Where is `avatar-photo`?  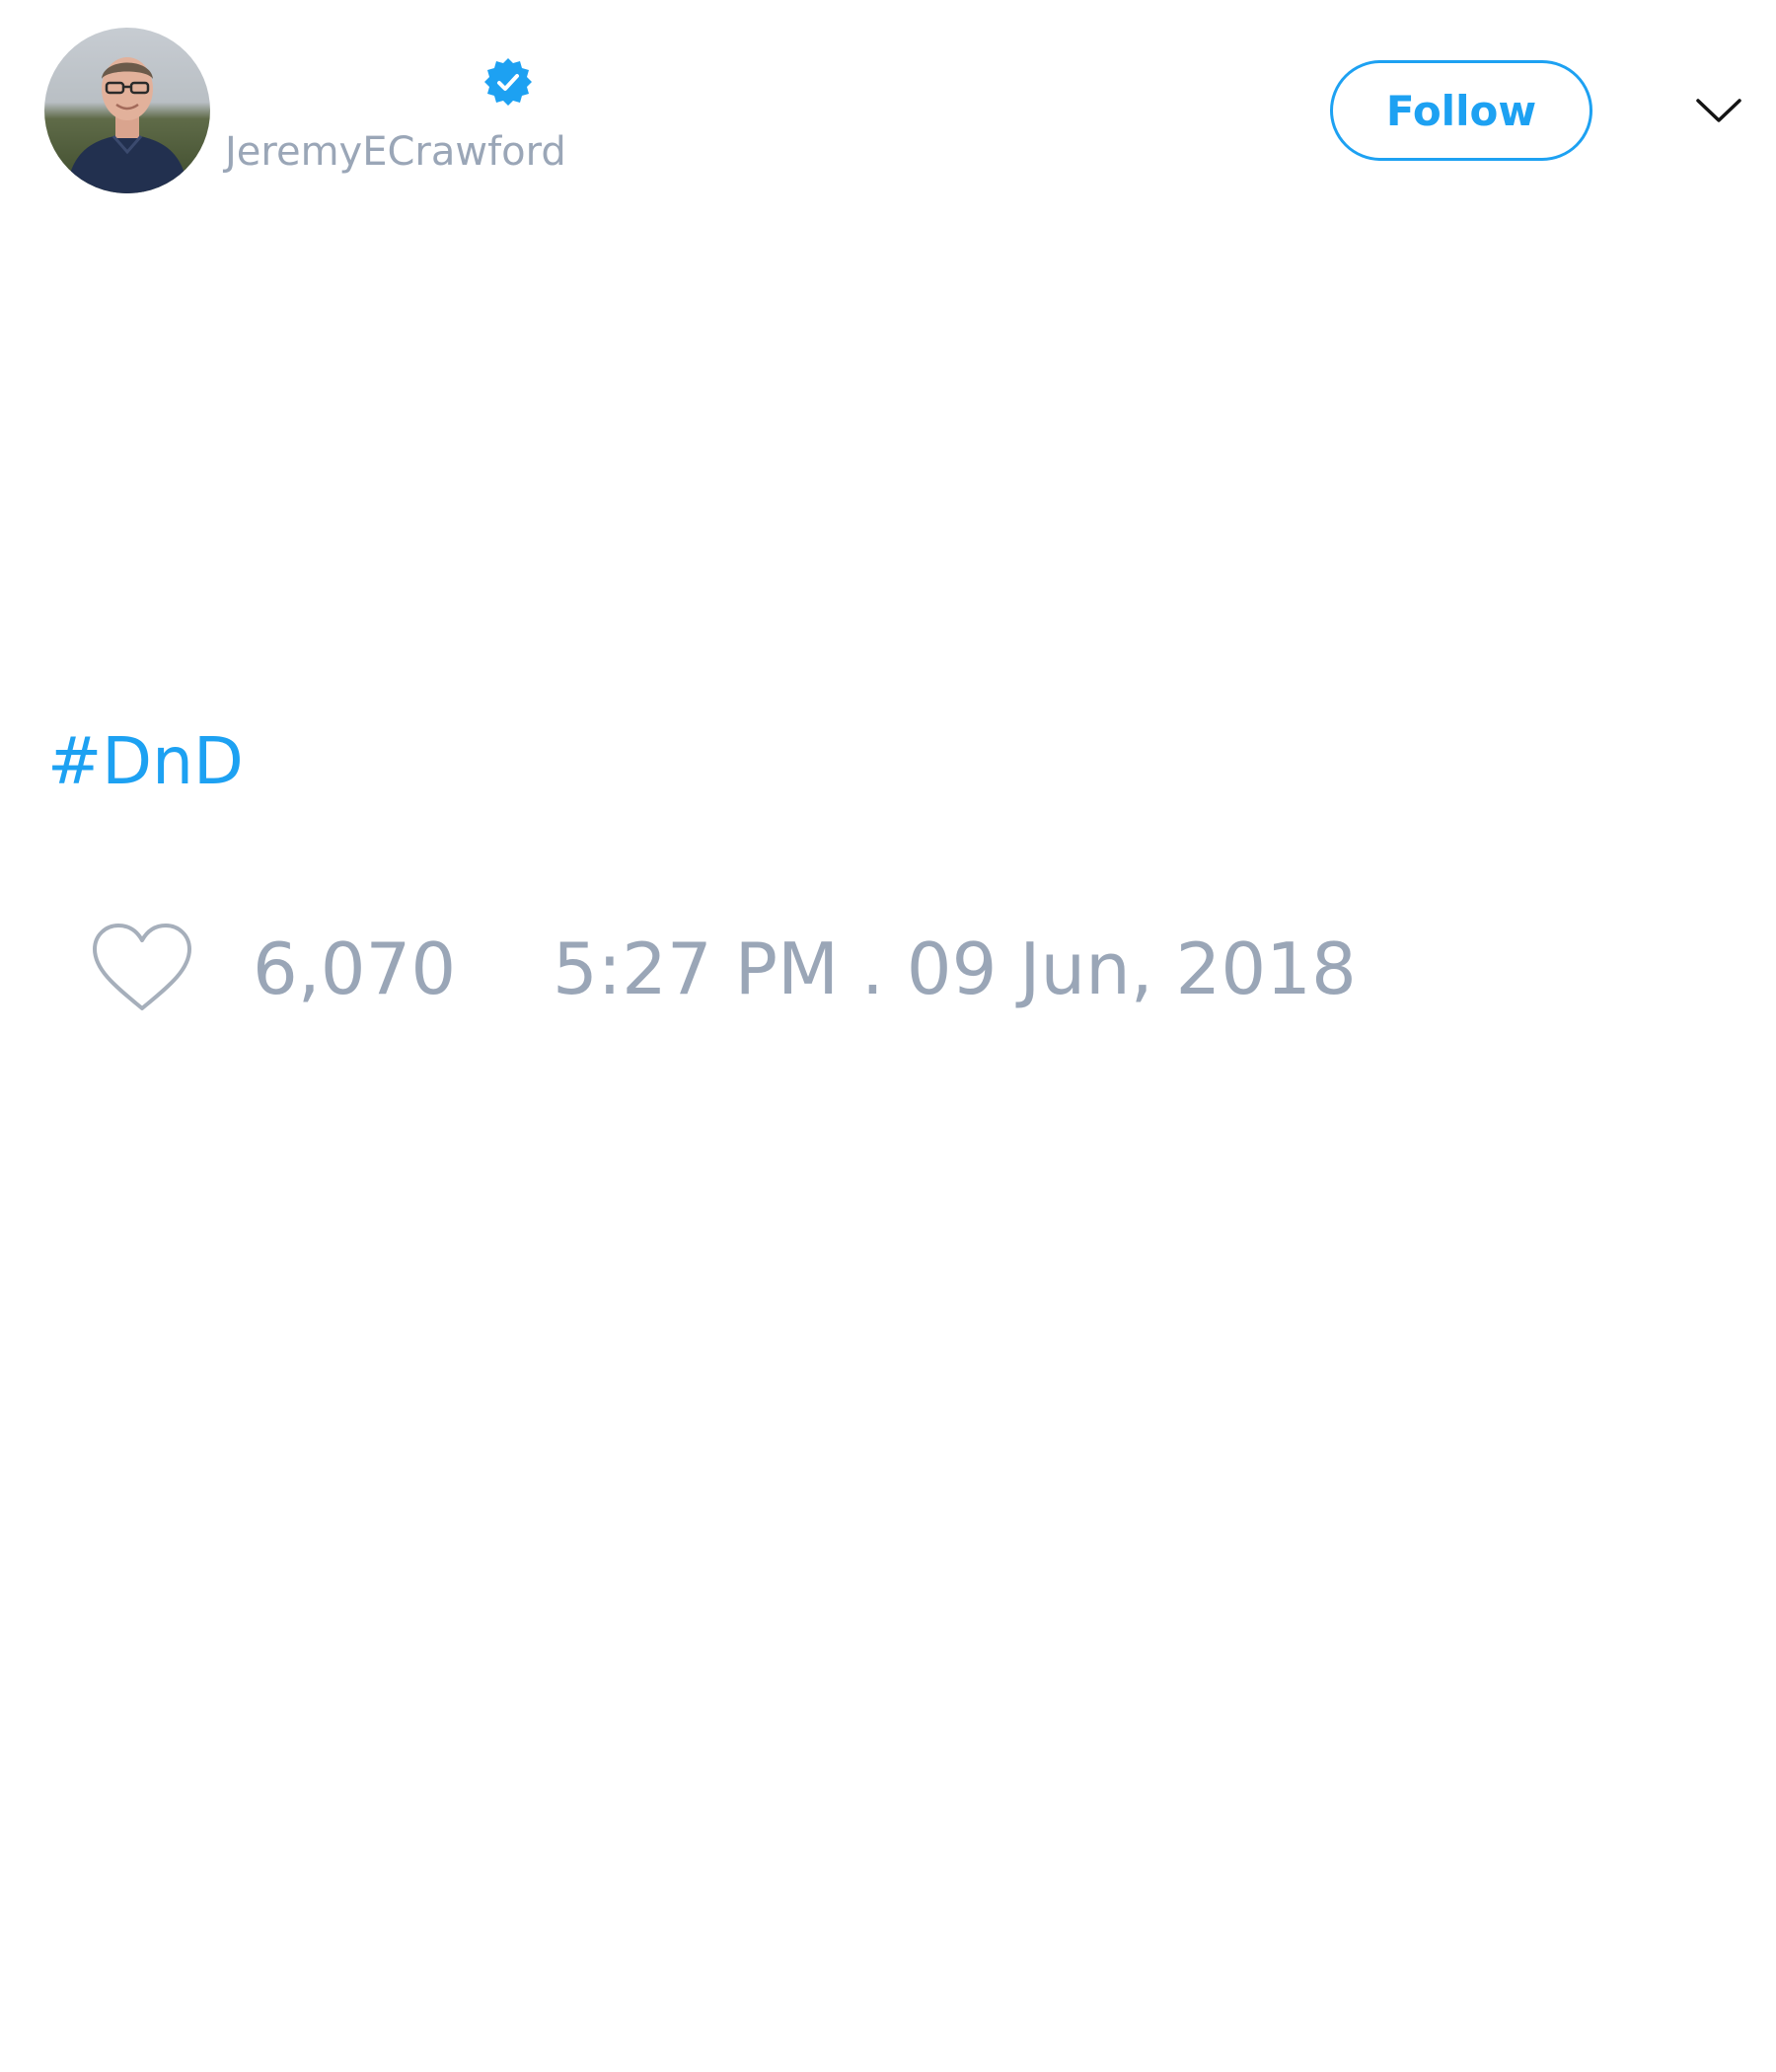 avatar-photo is located at coordinates (127, 111).